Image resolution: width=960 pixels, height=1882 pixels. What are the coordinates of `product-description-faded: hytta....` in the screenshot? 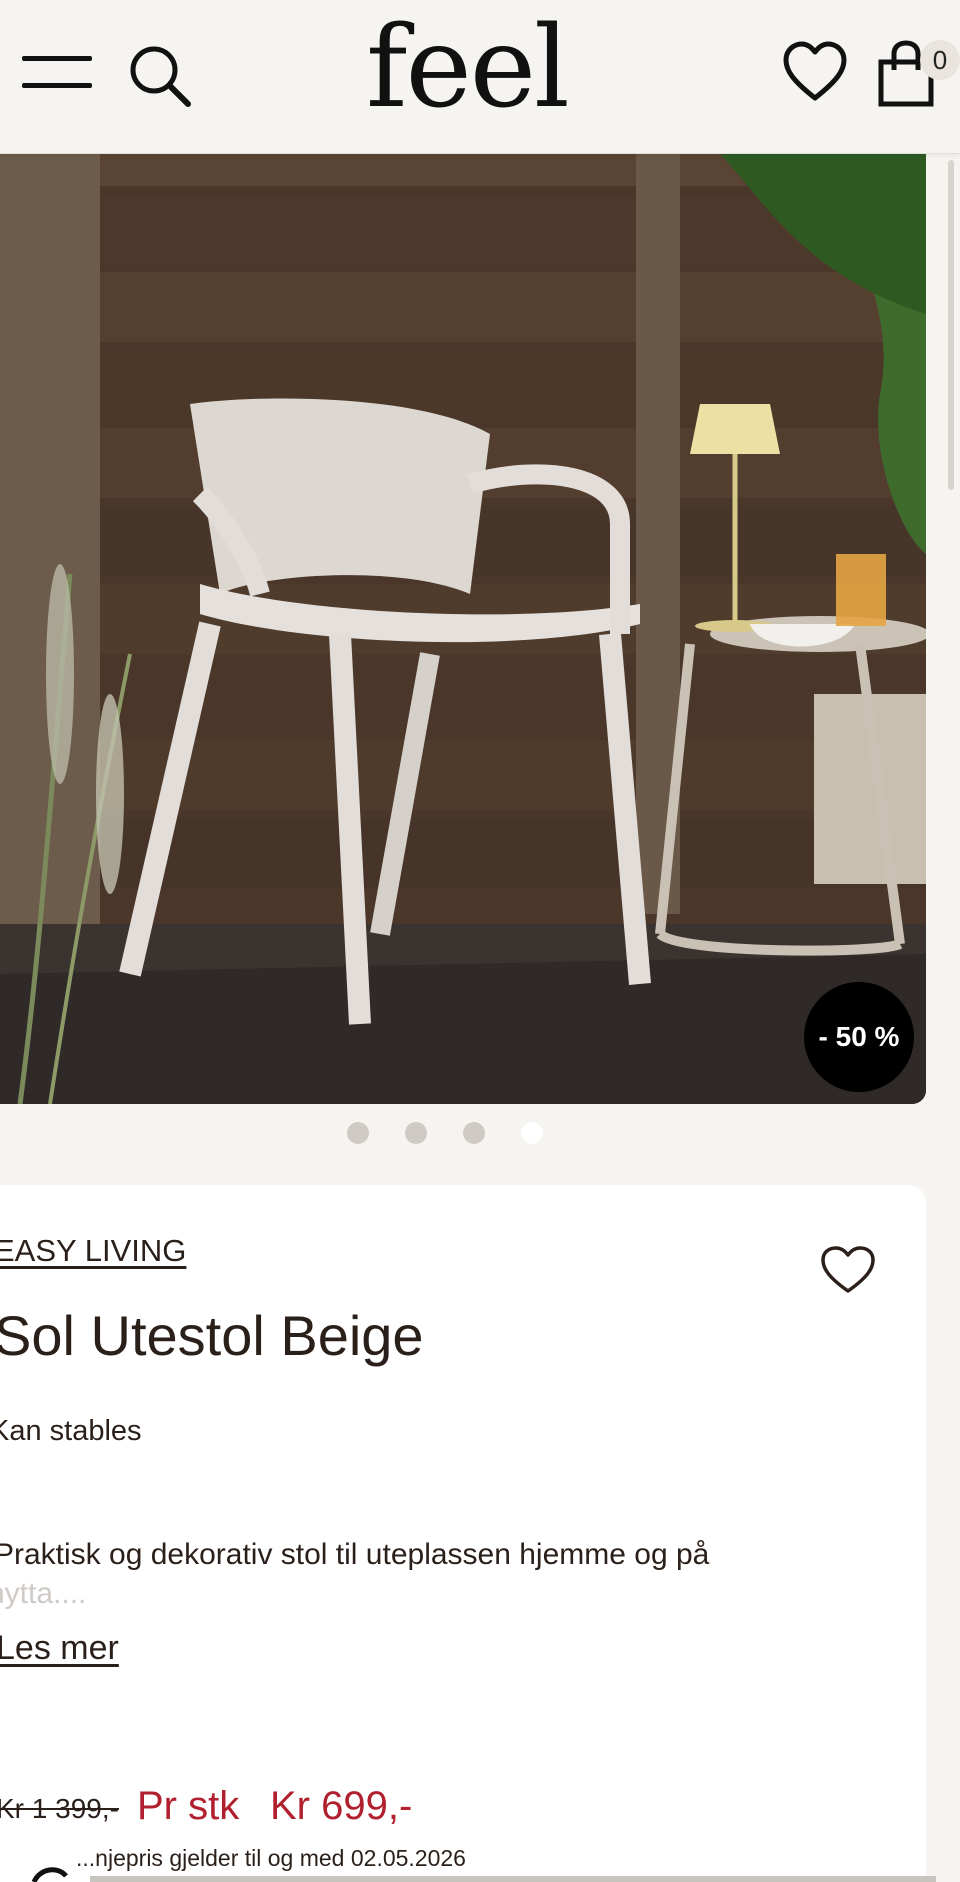 It's located at (43, 1593).